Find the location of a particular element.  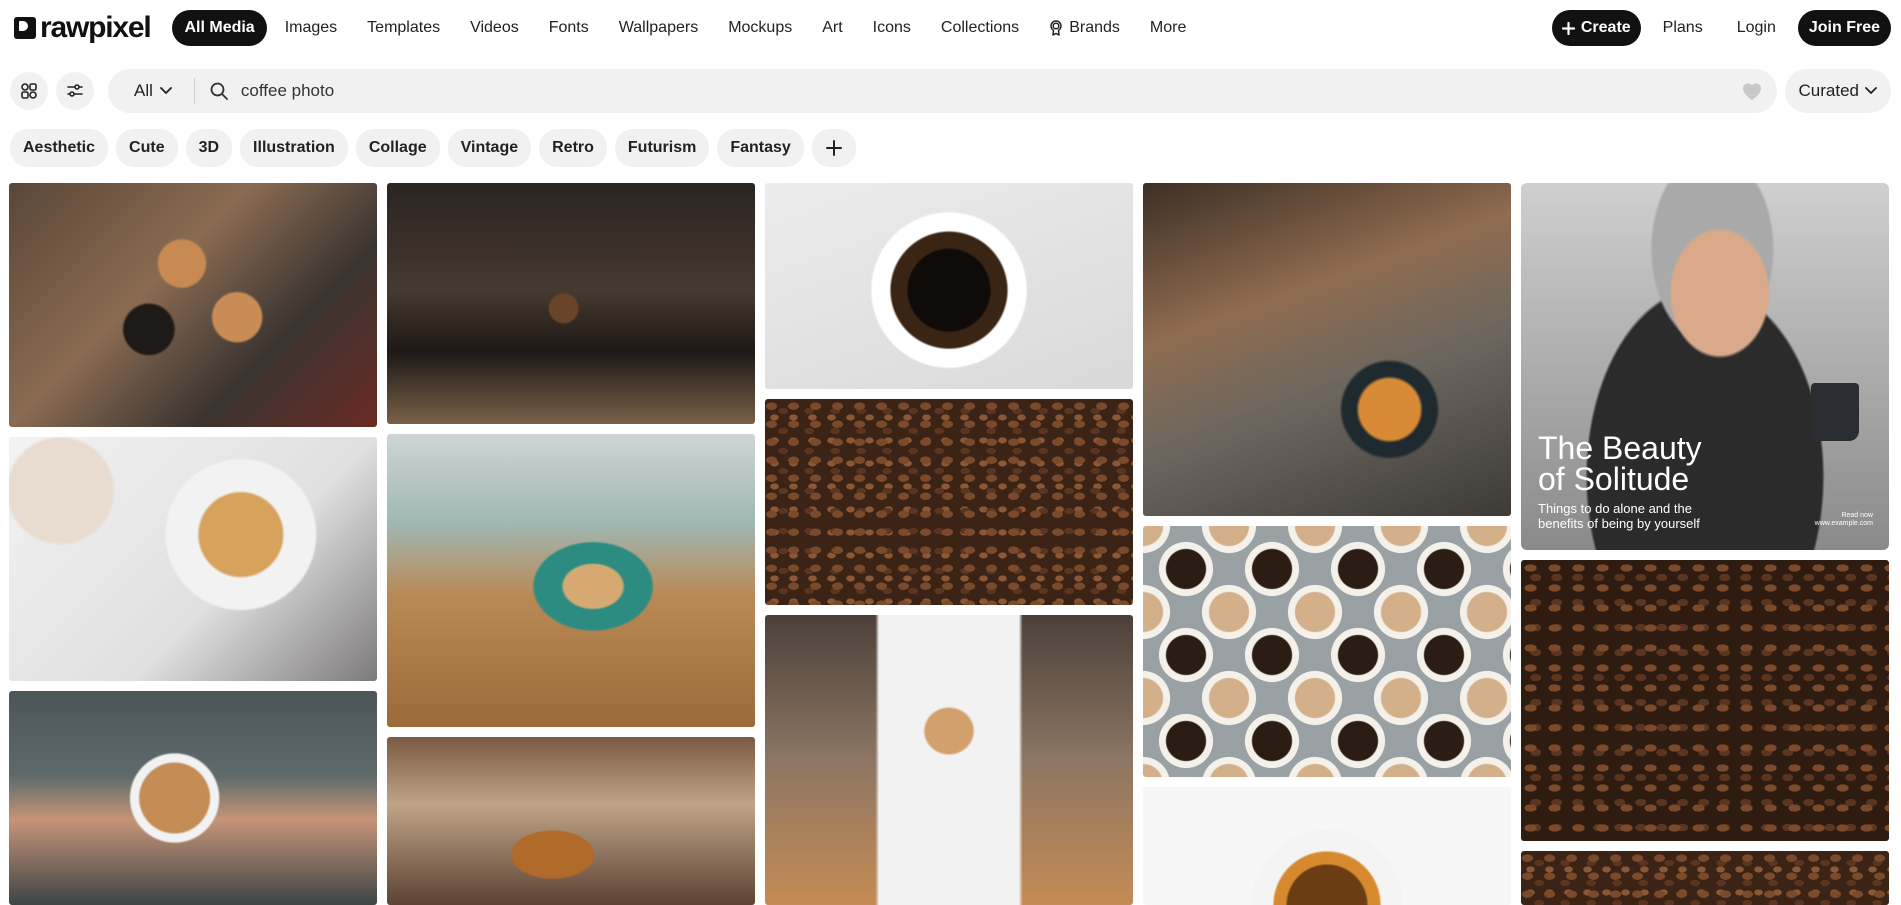

promo-subtitle-line1: Things to do alone and the is located at coordinates (1615, 508).